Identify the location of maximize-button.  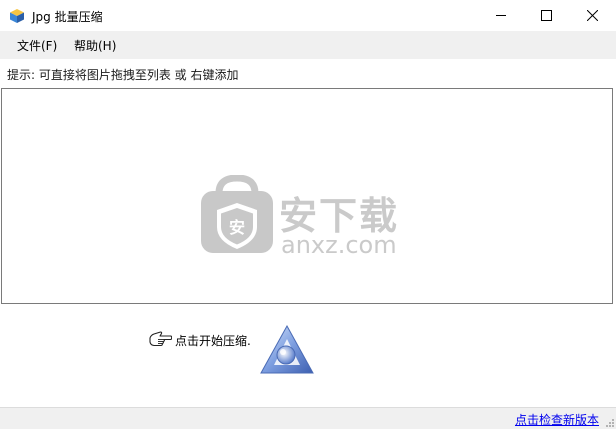
(546, 15).